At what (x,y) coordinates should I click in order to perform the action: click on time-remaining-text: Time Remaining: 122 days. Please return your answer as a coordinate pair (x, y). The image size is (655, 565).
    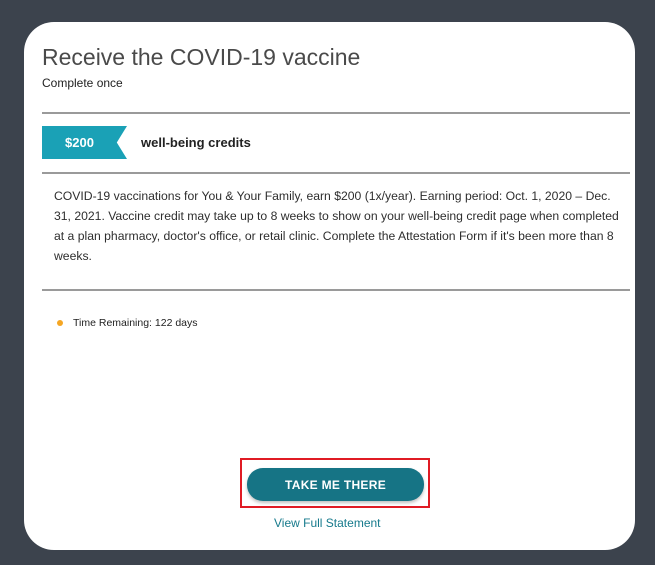
    Looking at the image, I should click on (135, 323).